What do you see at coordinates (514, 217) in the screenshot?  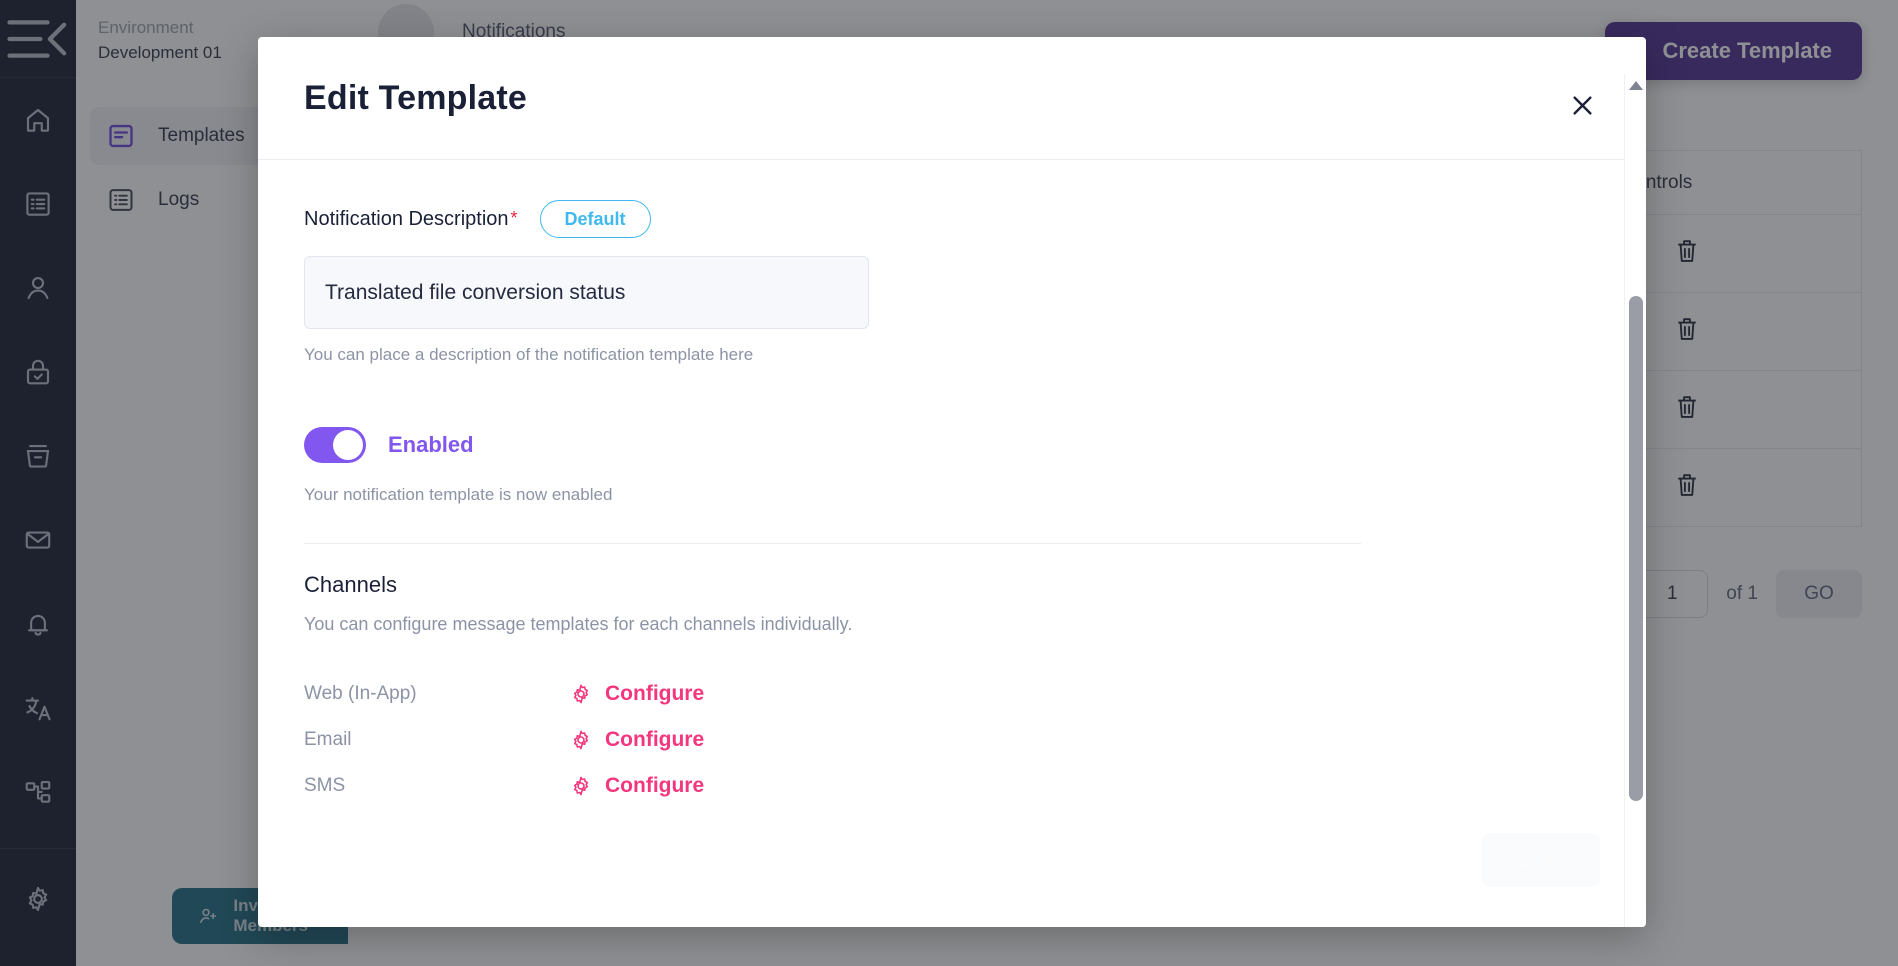 I see `required-asterisk: *` at bounding box center [514, 217].